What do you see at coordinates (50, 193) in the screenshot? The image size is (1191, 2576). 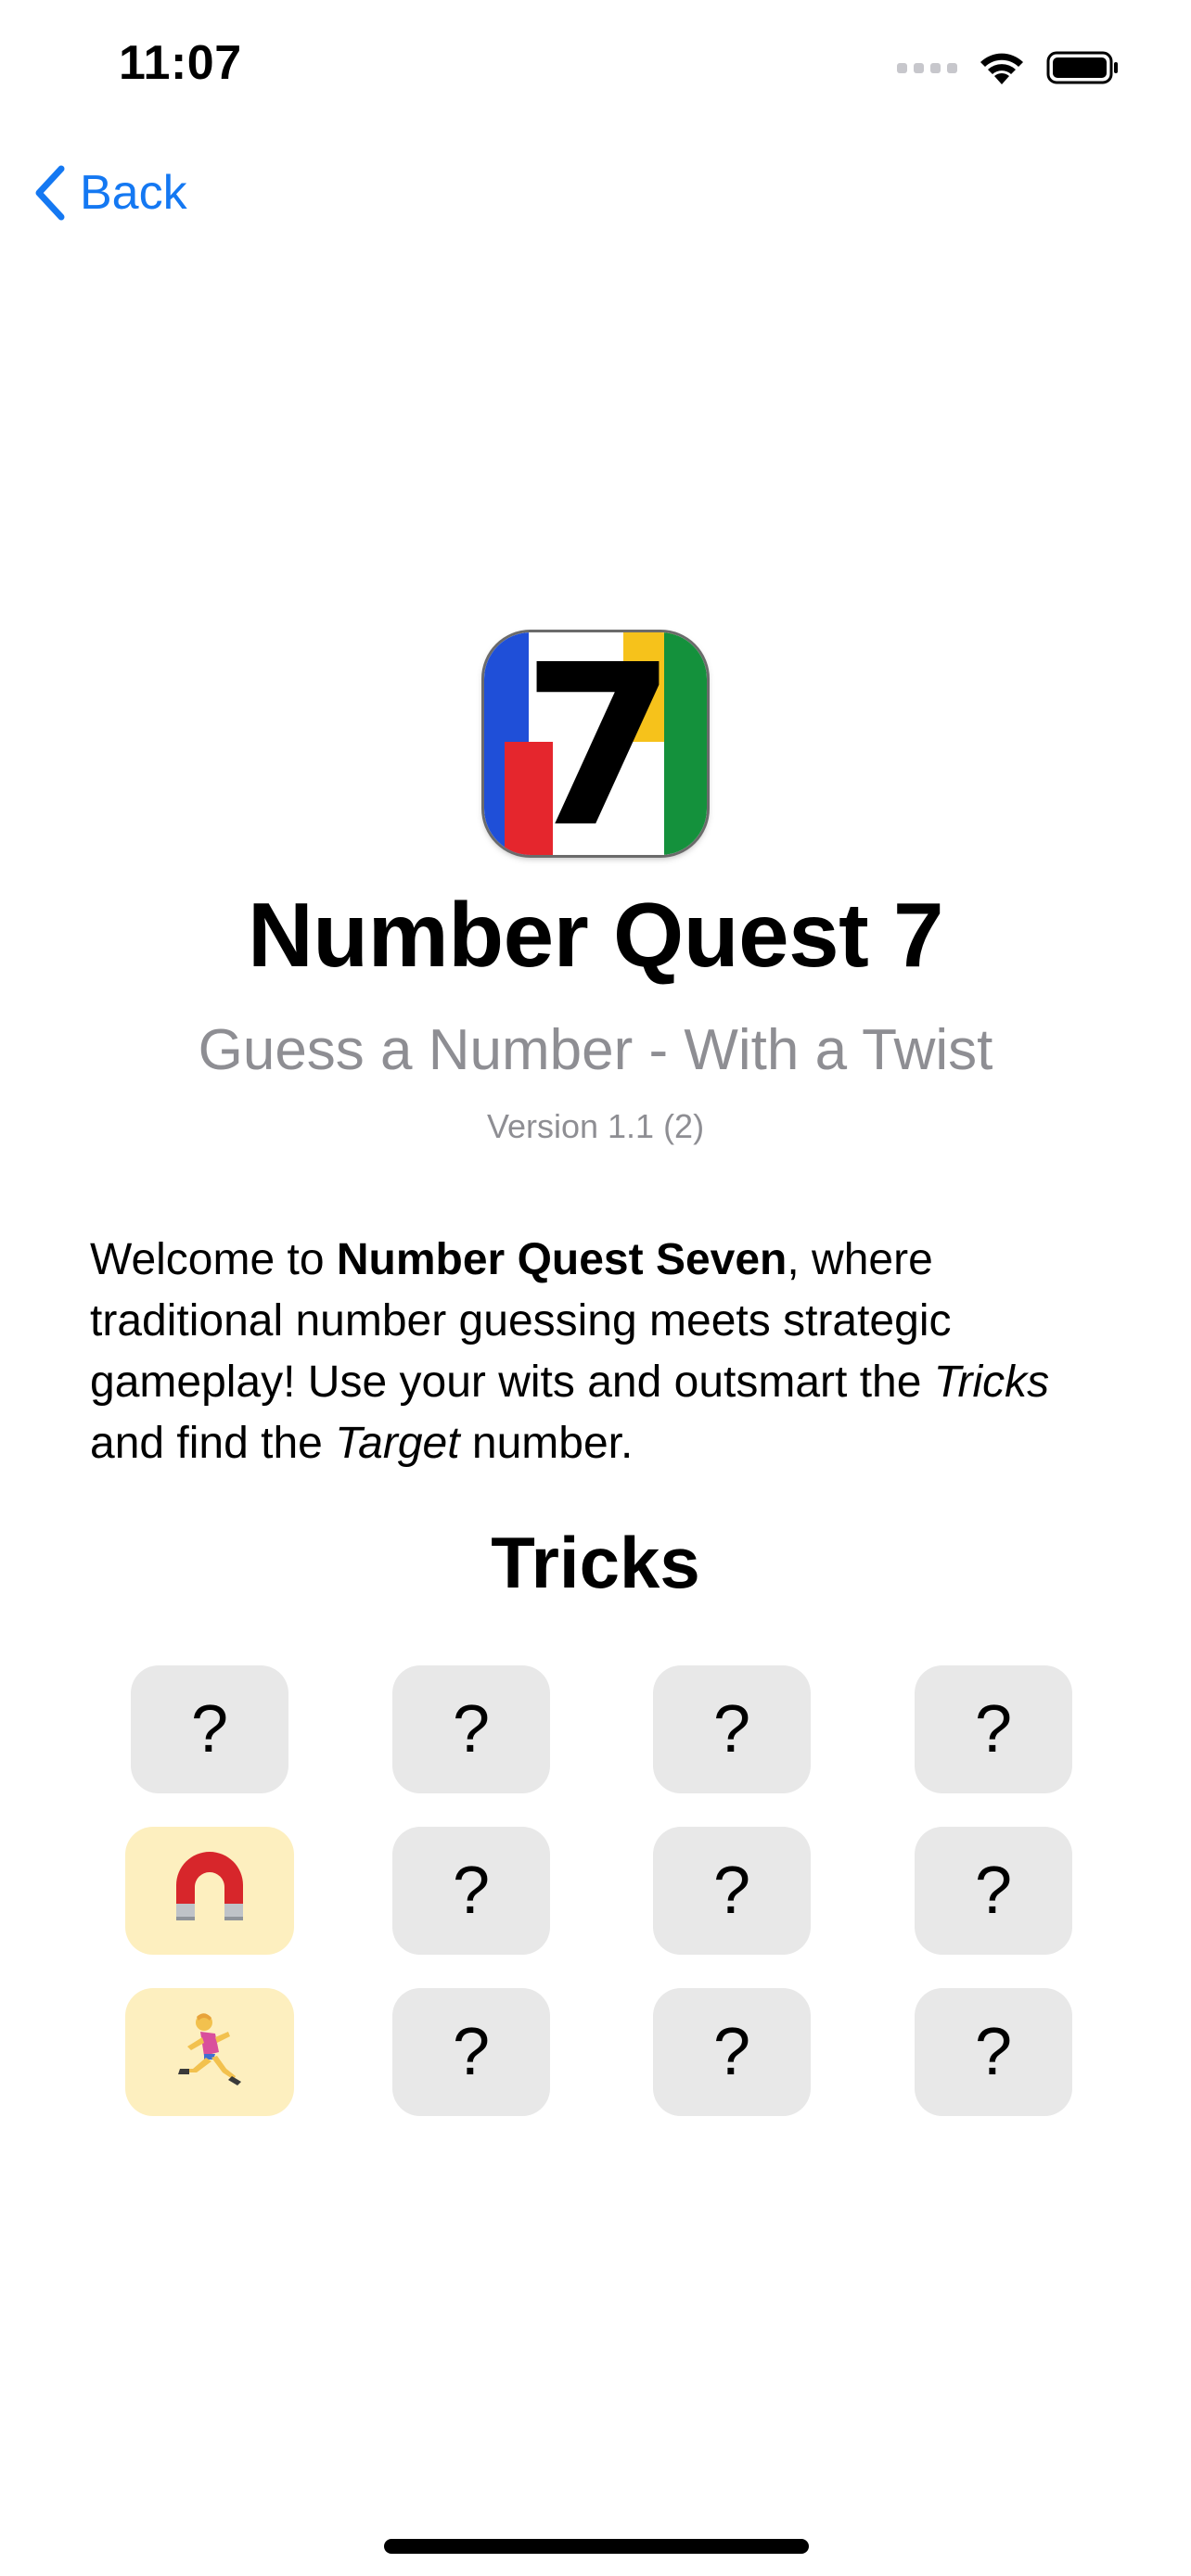 I see `chevron-left-icon` at bounding box center [50, 193].